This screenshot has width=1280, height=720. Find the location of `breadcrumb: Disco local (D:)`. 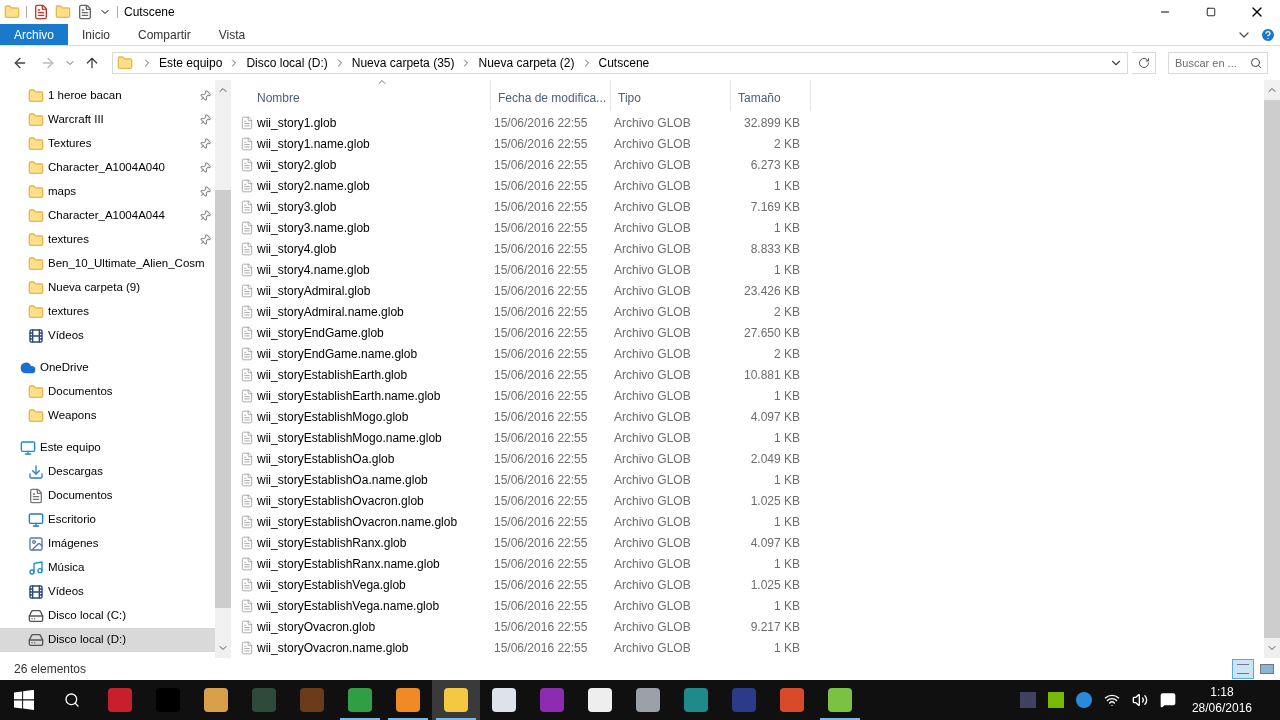

breadcrumb: Disco local (D:) is located at coordinates (287, 63).